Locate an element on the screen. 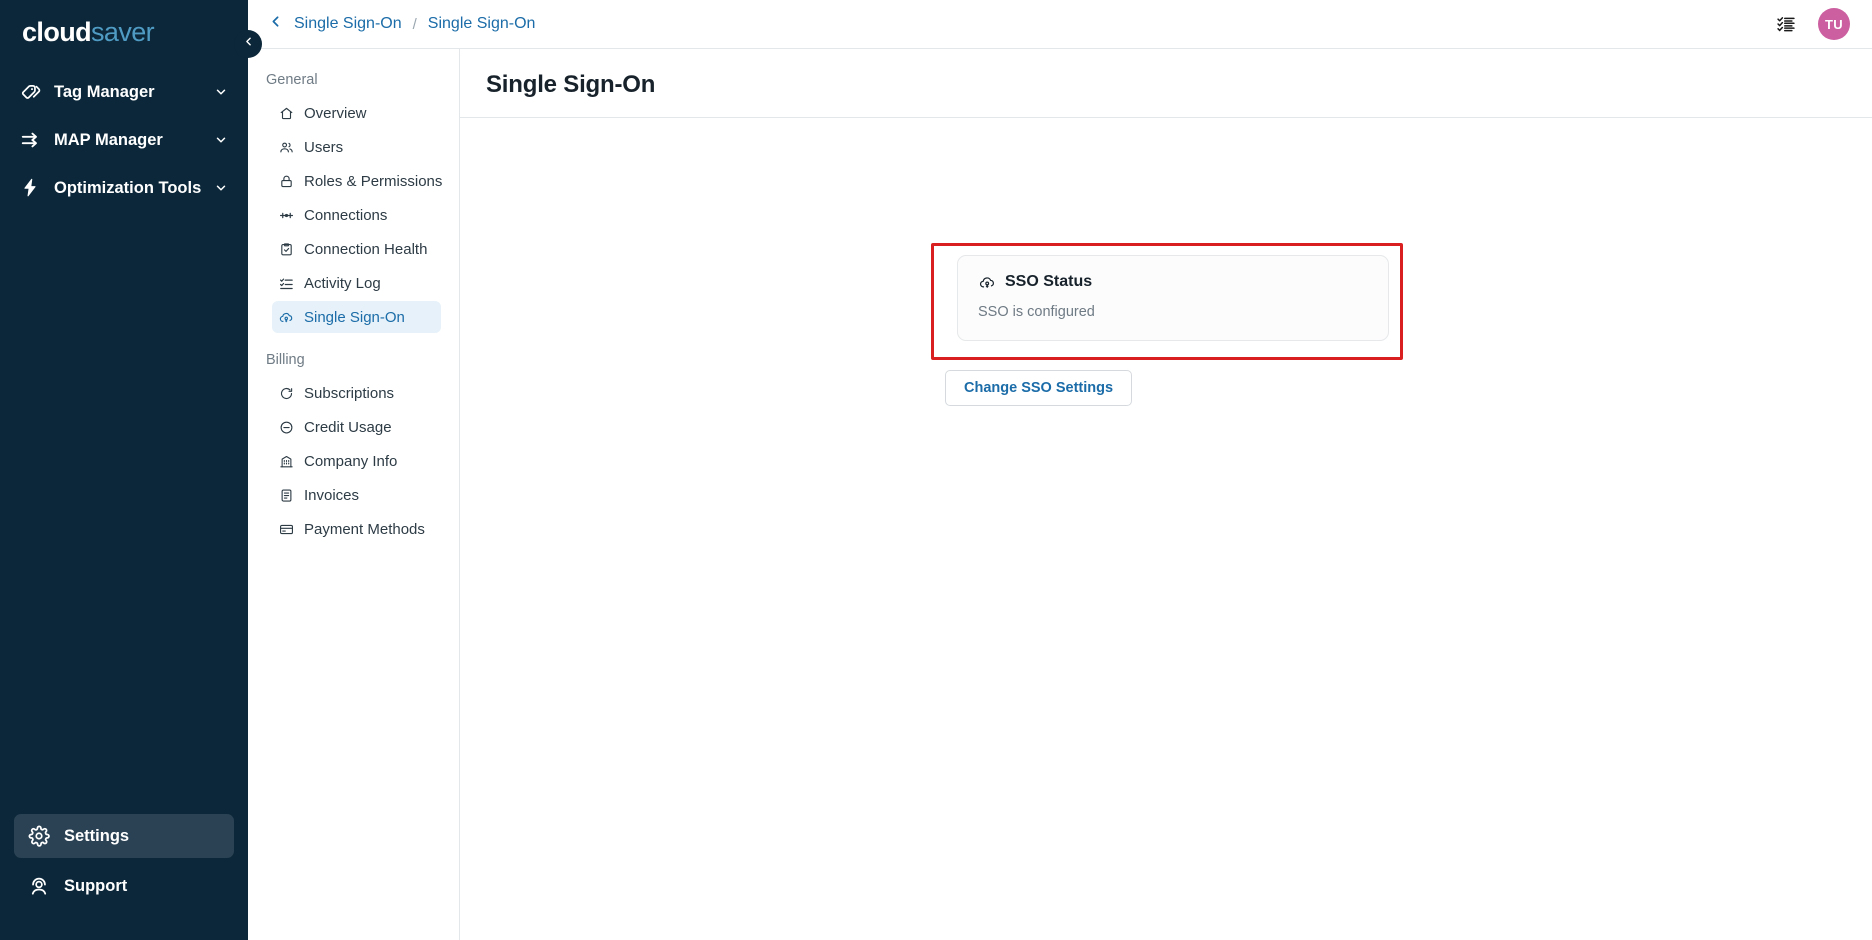  avatar: TU is located at coordinates (1834, 24).